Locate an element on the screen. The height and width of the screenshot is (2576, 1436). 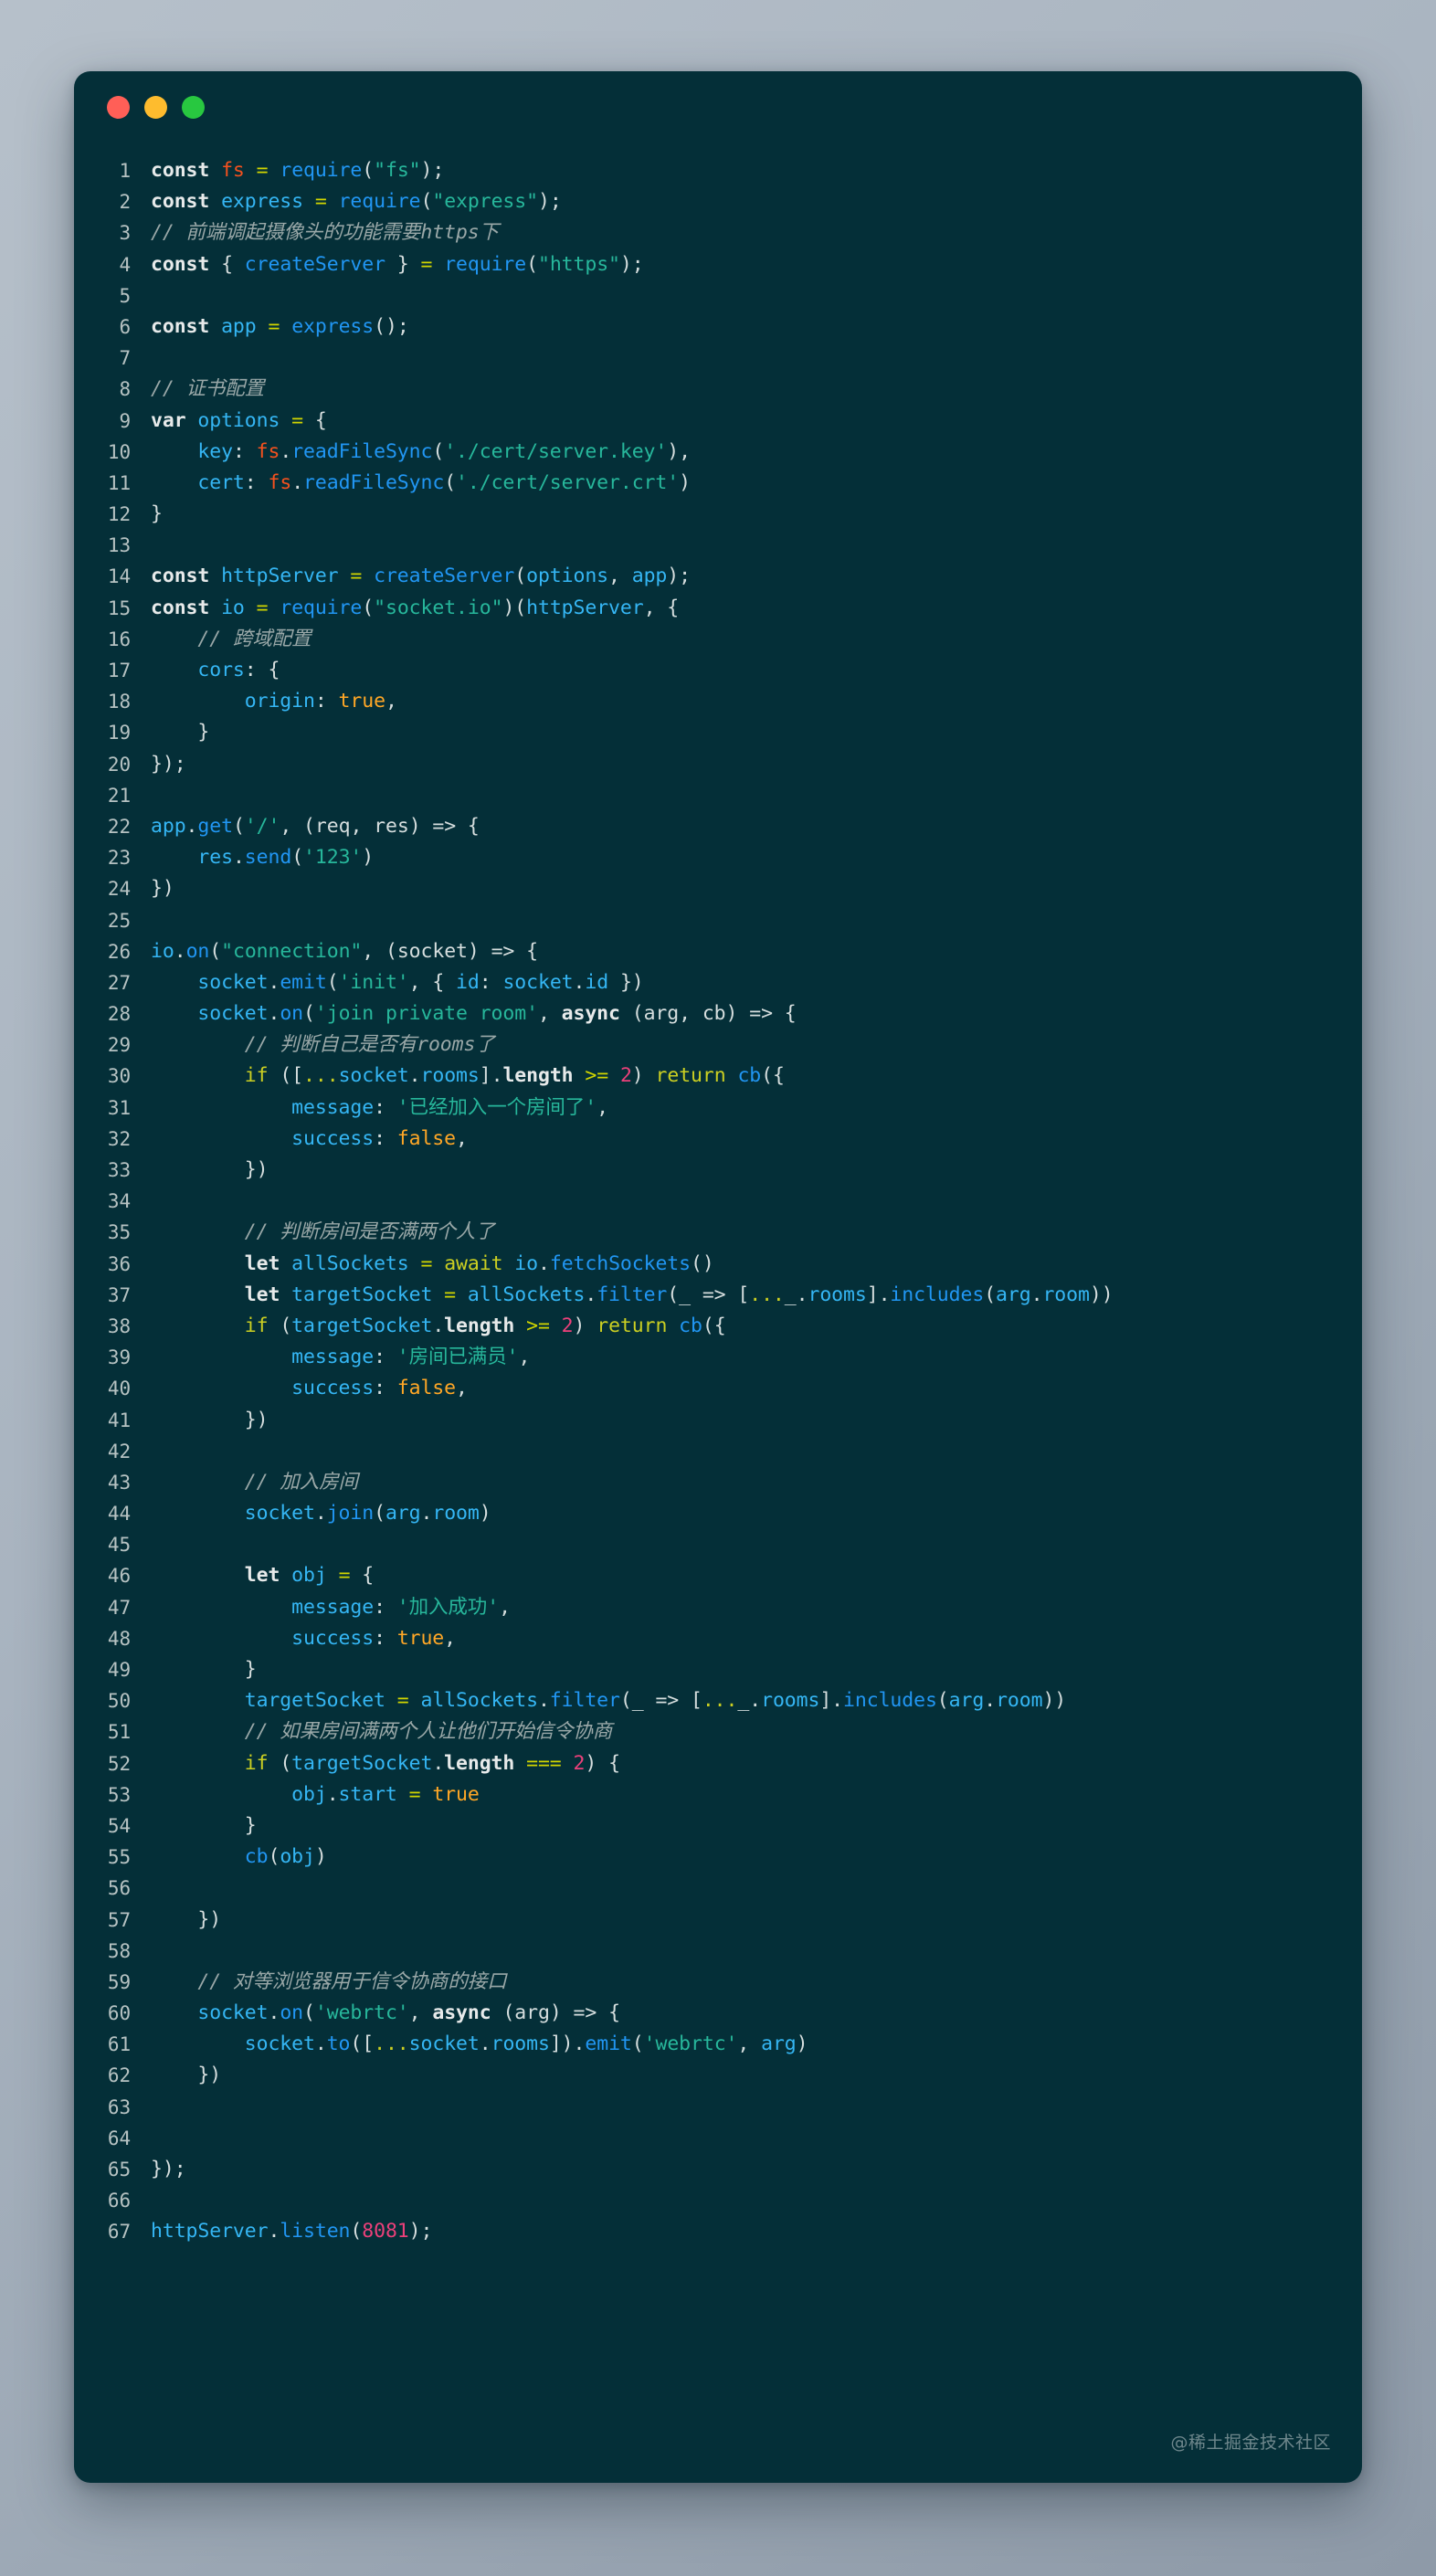
code-line: 66 is located at coordinates (718, 2200).